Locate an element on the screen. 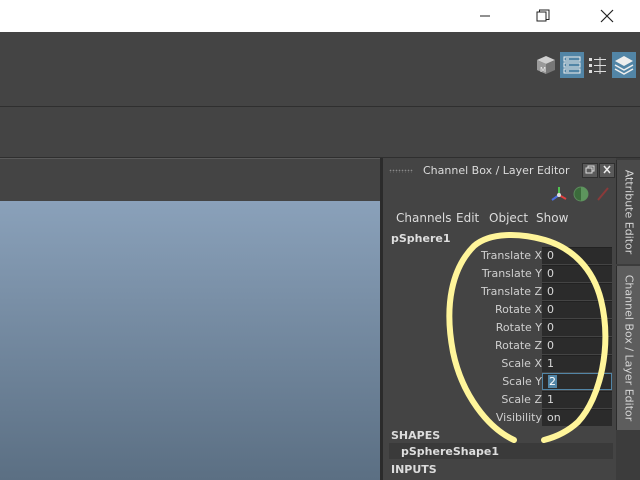 Image resolution: width=640 pixels, height=480 pixels. tab-label: Attribute Editor is located at coordinates (629, 212).